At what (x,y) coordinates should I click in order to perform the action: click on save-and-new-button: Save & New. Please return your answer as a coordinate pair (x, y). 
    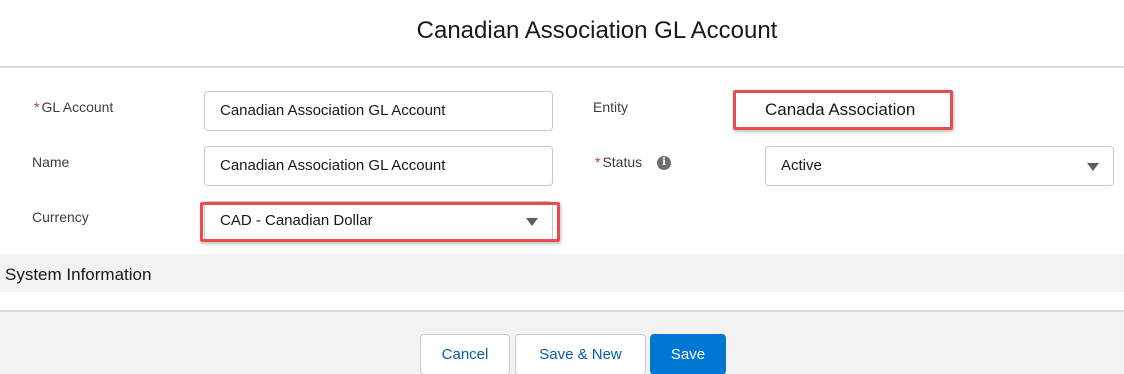
    Looking at the image, I should click on (580, 354).